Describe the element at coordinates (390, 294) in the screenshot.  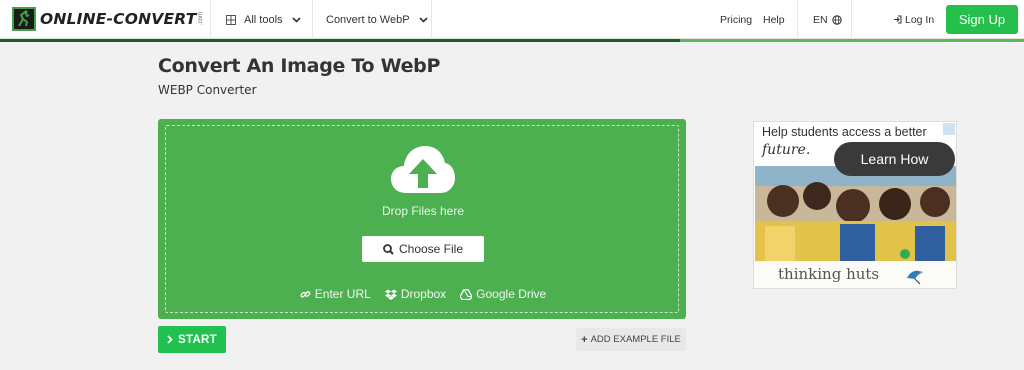
I see `dropbox-icon` at that location.